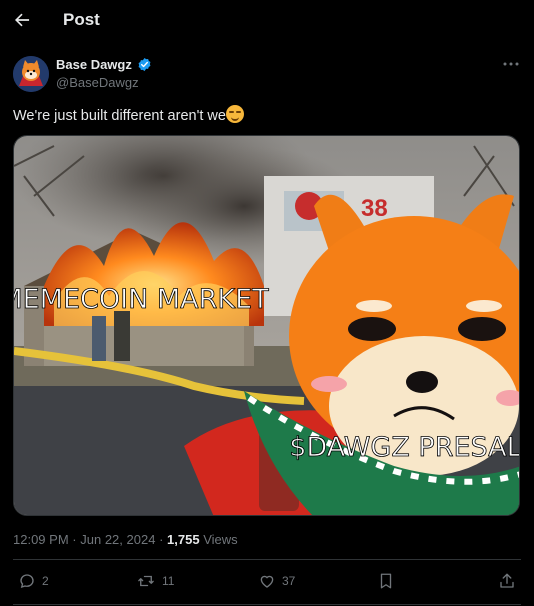 Image resolution: width=534 pixels, height=606 pixels. I want to click on truck-number: 38, so click(374, 208).